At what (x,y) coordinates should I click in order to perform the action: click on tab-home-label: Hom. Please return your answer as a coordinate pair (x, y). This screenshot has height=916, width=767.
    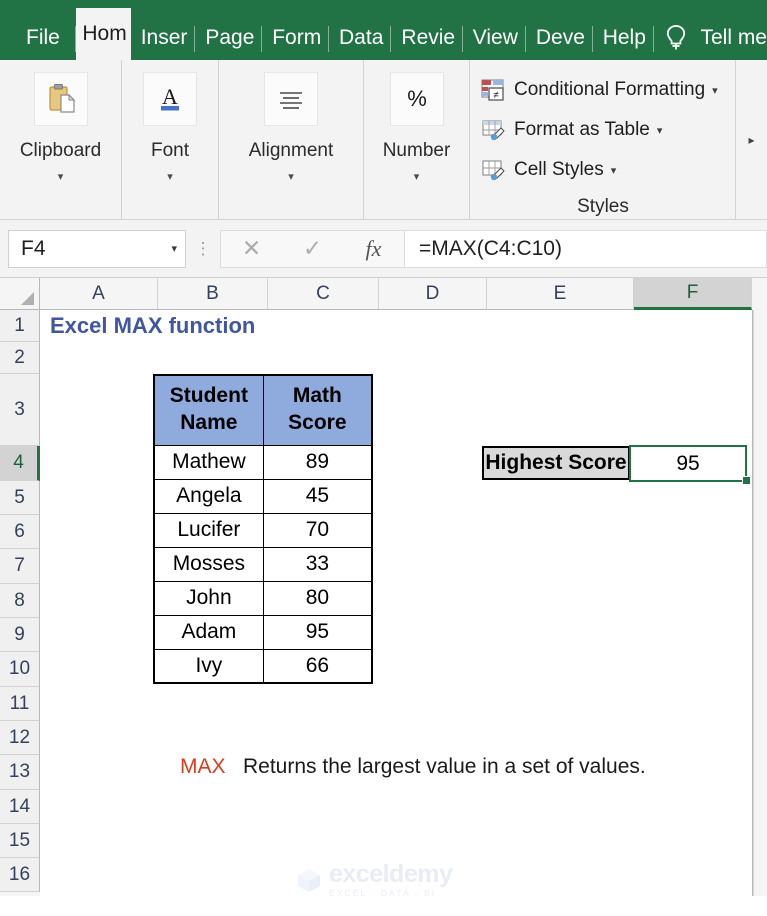
    Looking at the image, I should click on (104, 33).